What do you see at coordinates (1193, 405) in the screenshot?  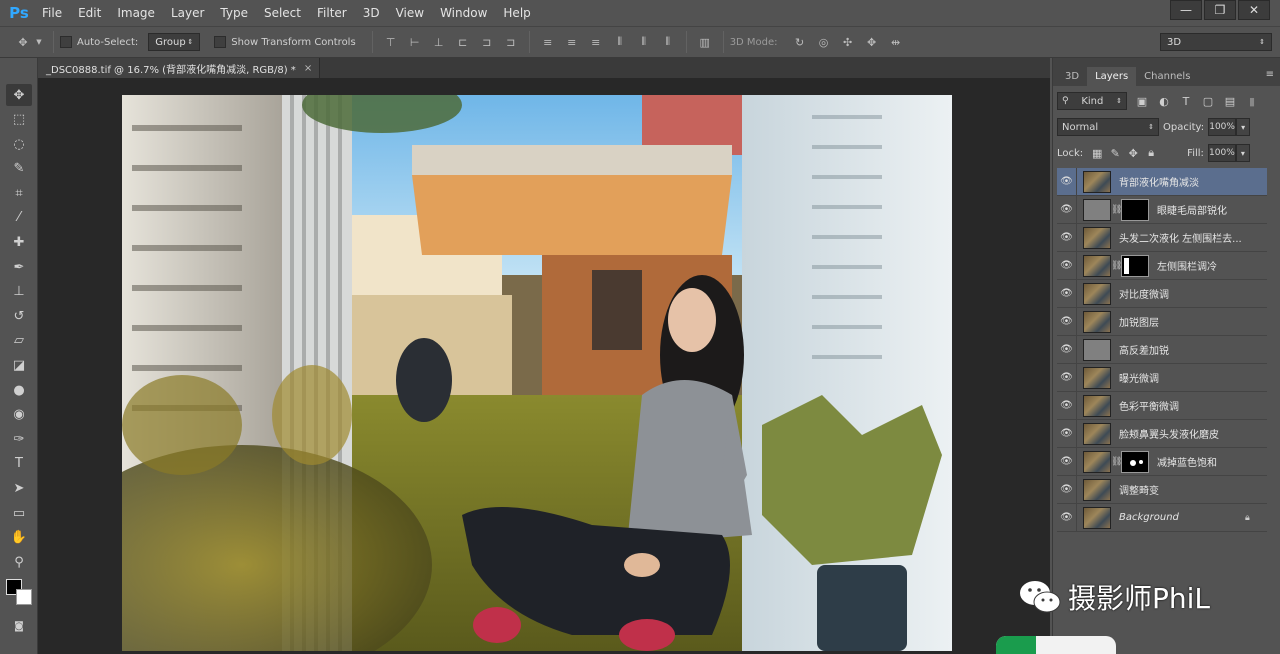 I see `layer-name: 色彩平衡微调` at bounding box center [1193, 405].